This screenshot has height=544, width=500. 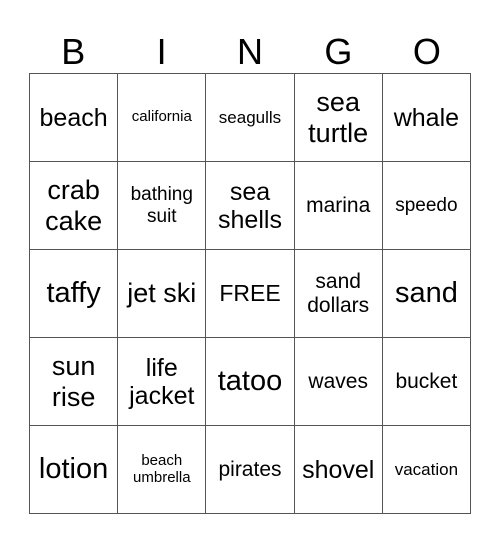 What do you see at coordinates (74, 470) in the screenshot?
I see `bingo-cell: lotion` at bounding box center [74, 470].